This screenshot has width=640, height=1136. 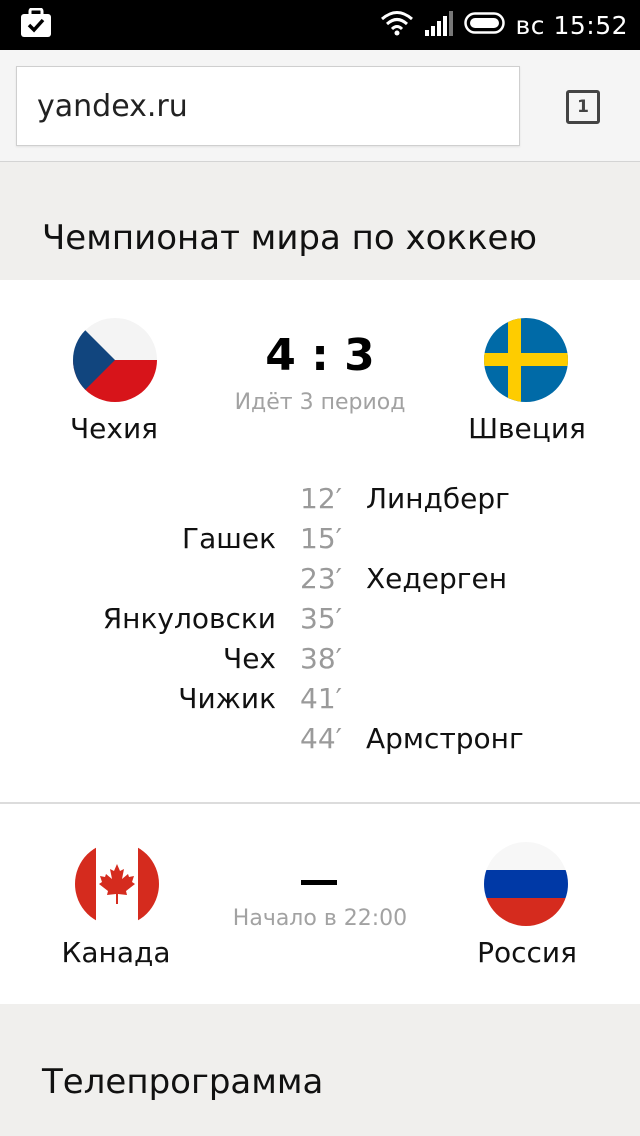 I want to click on match-status: Начало в 22:00, so click(x=320, y=918).